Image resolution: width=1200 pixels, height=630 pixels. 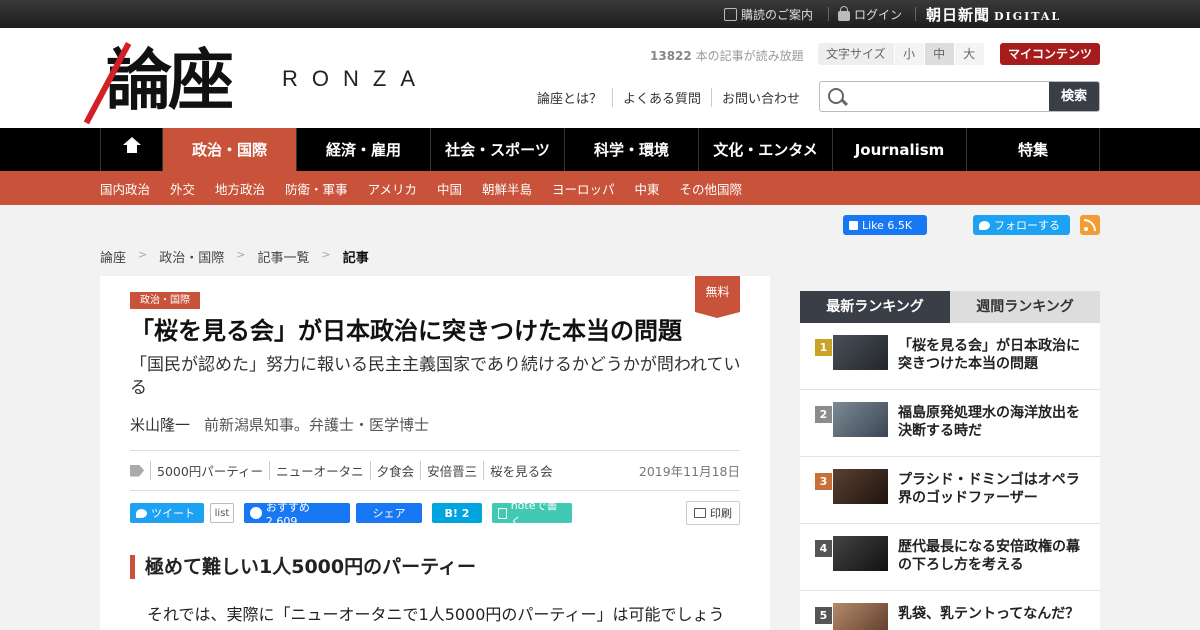 I want to click on about-link: 論座とは？, so click(x=574, y=97).